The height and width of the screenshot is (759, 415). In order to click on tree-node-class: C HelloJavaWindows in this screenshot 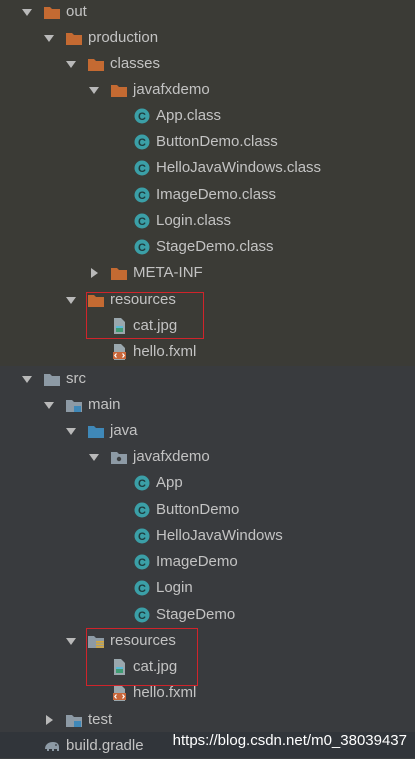, I will do `click(207, 536)`.